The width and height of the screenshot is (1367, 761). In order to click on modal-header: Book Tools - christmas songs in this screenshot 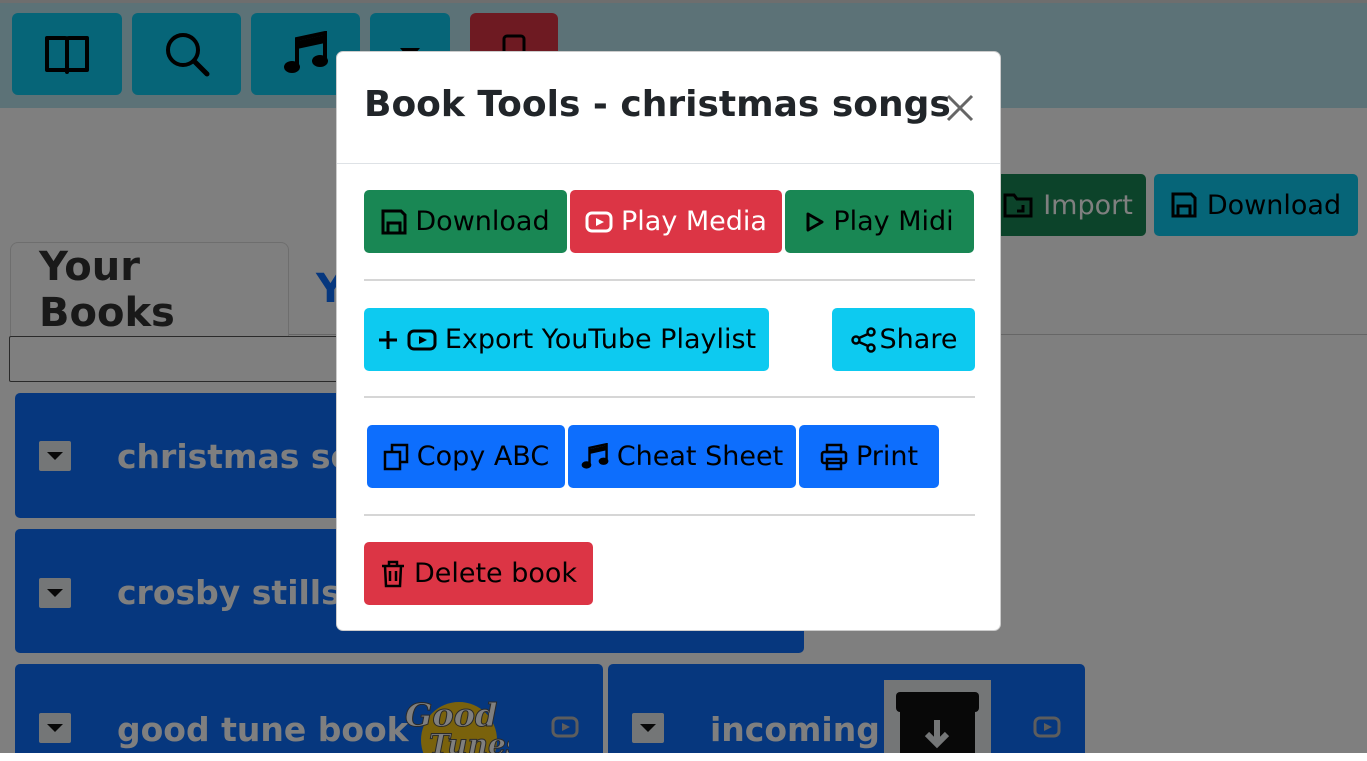, I will do `click(668, 108)`.